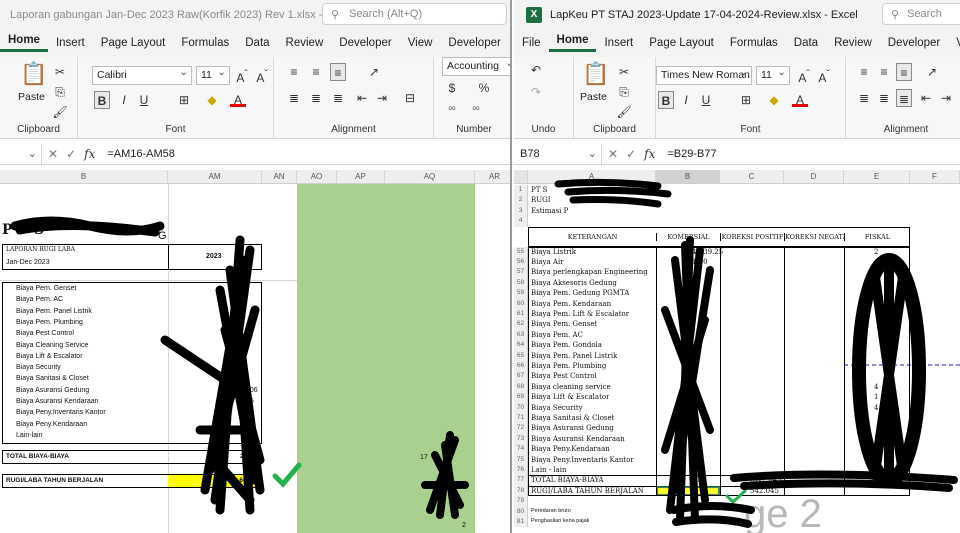 The width and height of the screenshot is (960, 533). I want to click on align-left-icon: ≣, so click(864, 98).